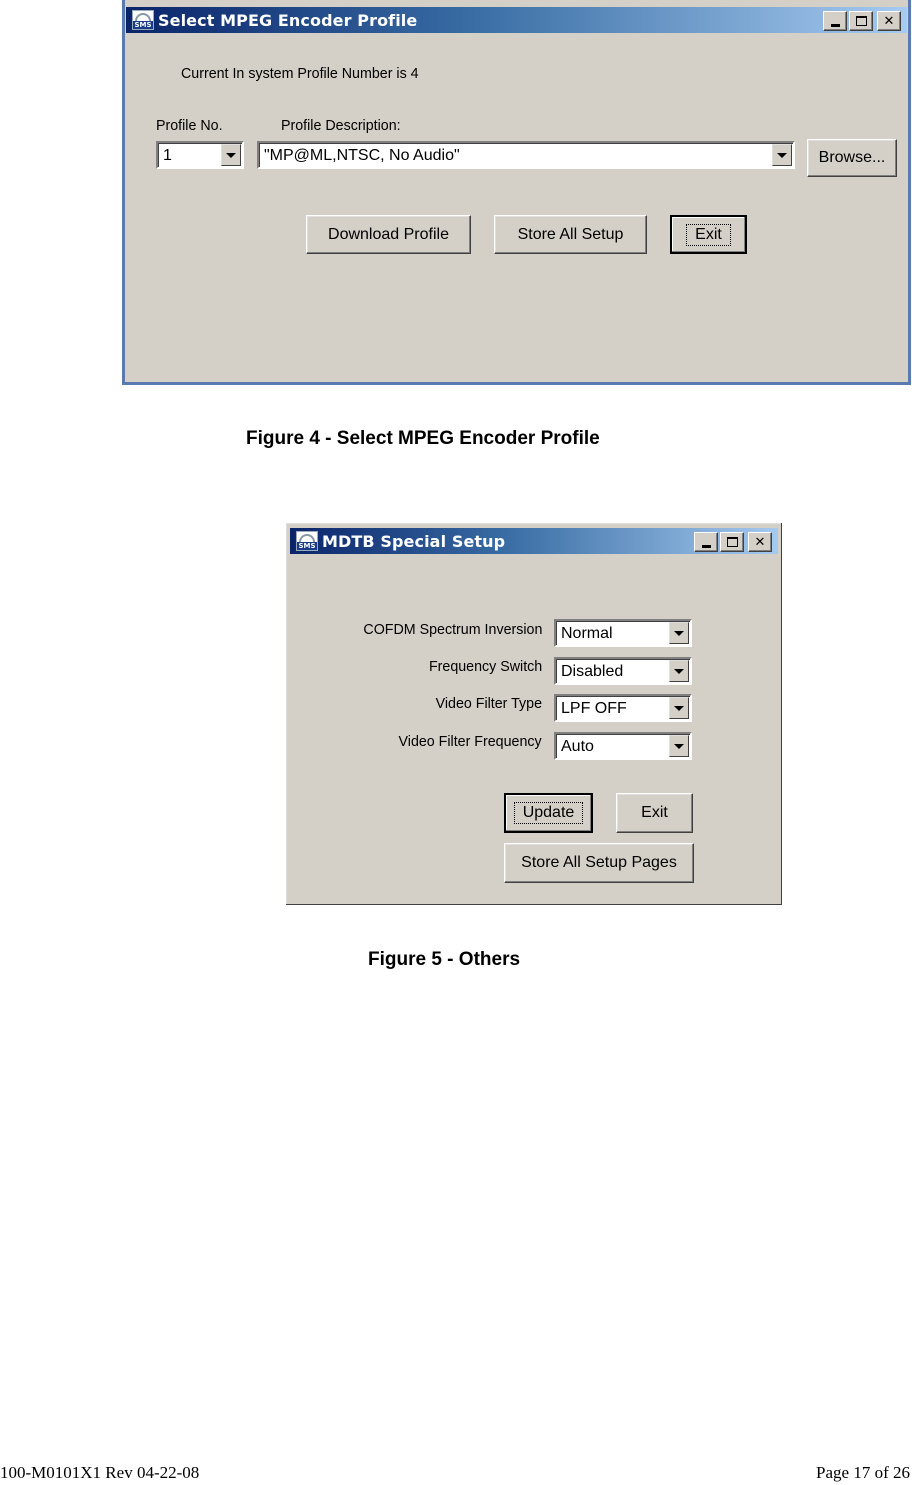 The image size is (912, 1485). What do you see at coordinates (341, 125) in the screenshot?
I see `profile-description-label: Profile Description:` at bounding box center [341, 125].